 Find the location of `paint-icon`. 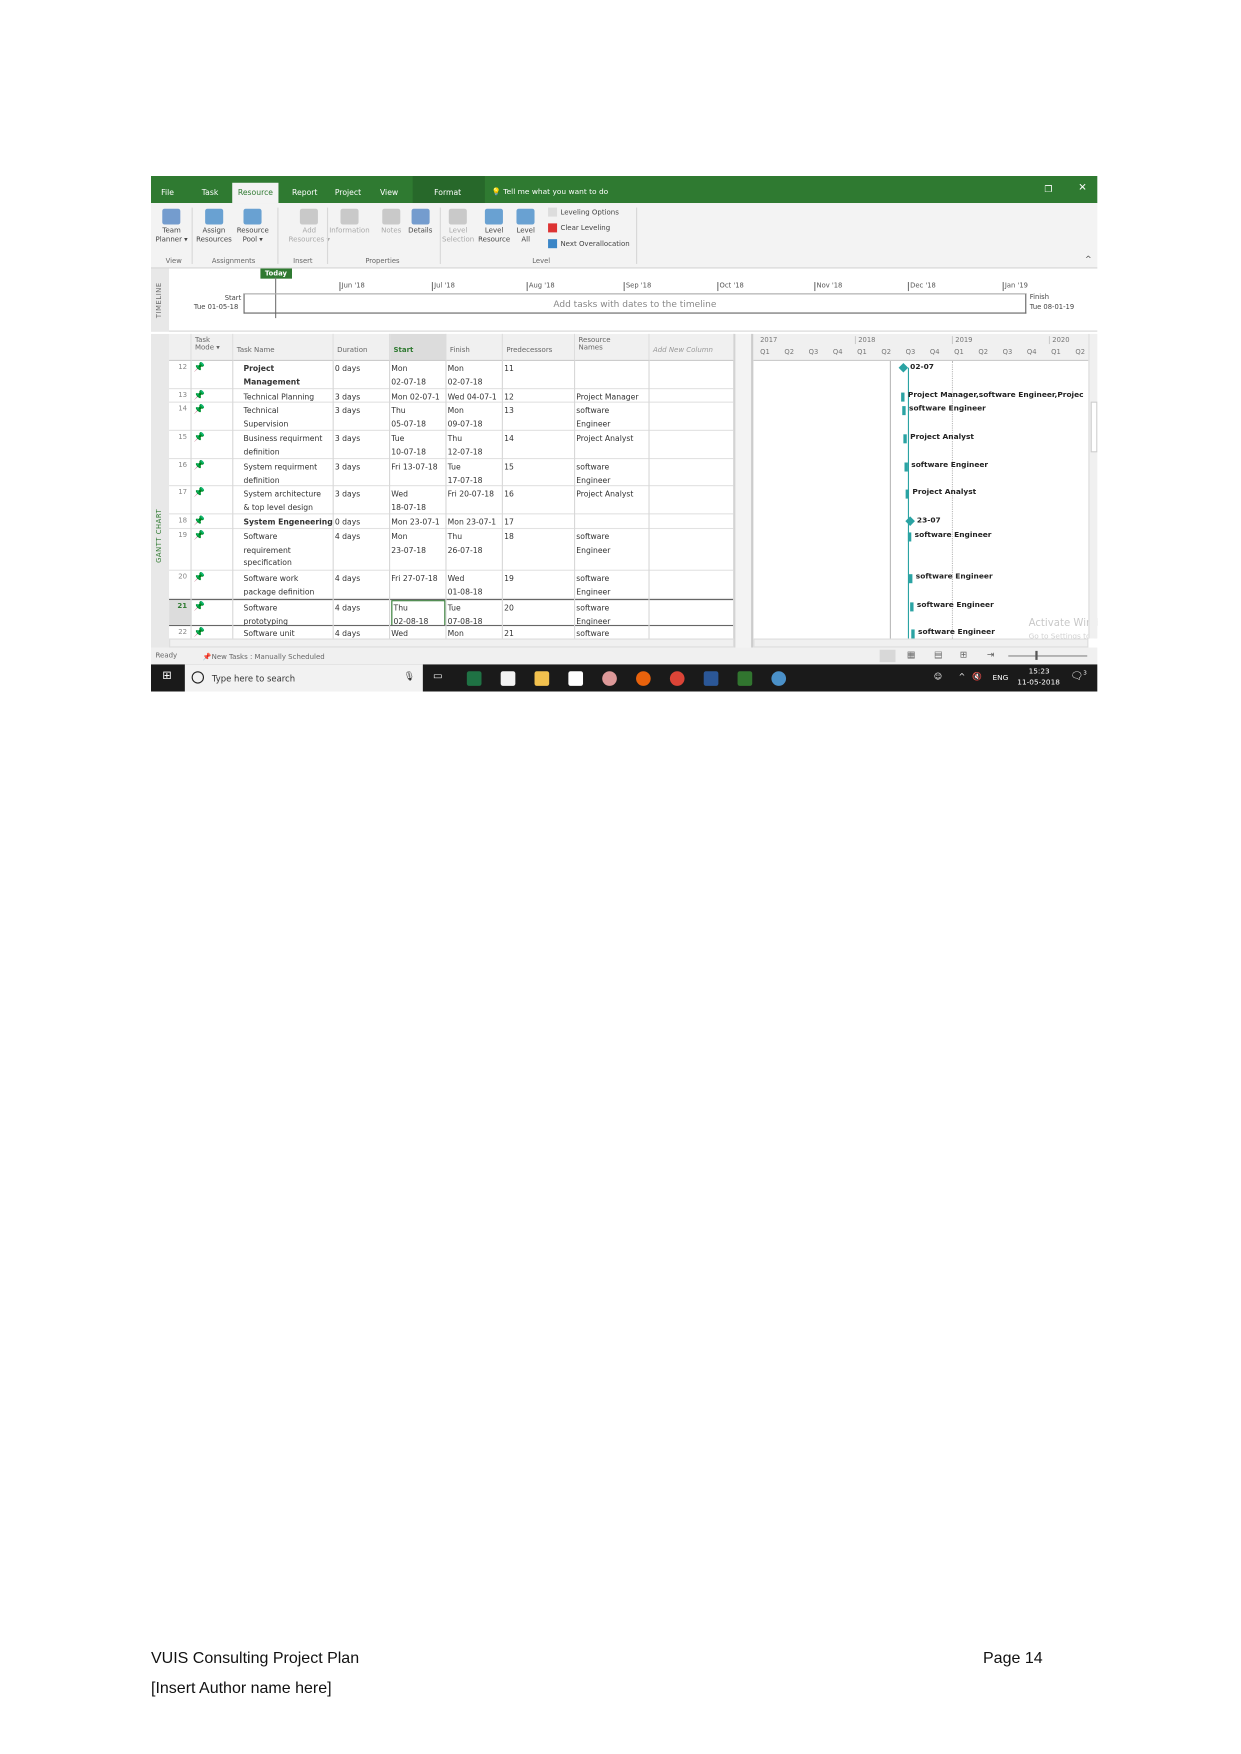

paint-icon is located at coordinates (609, 678).